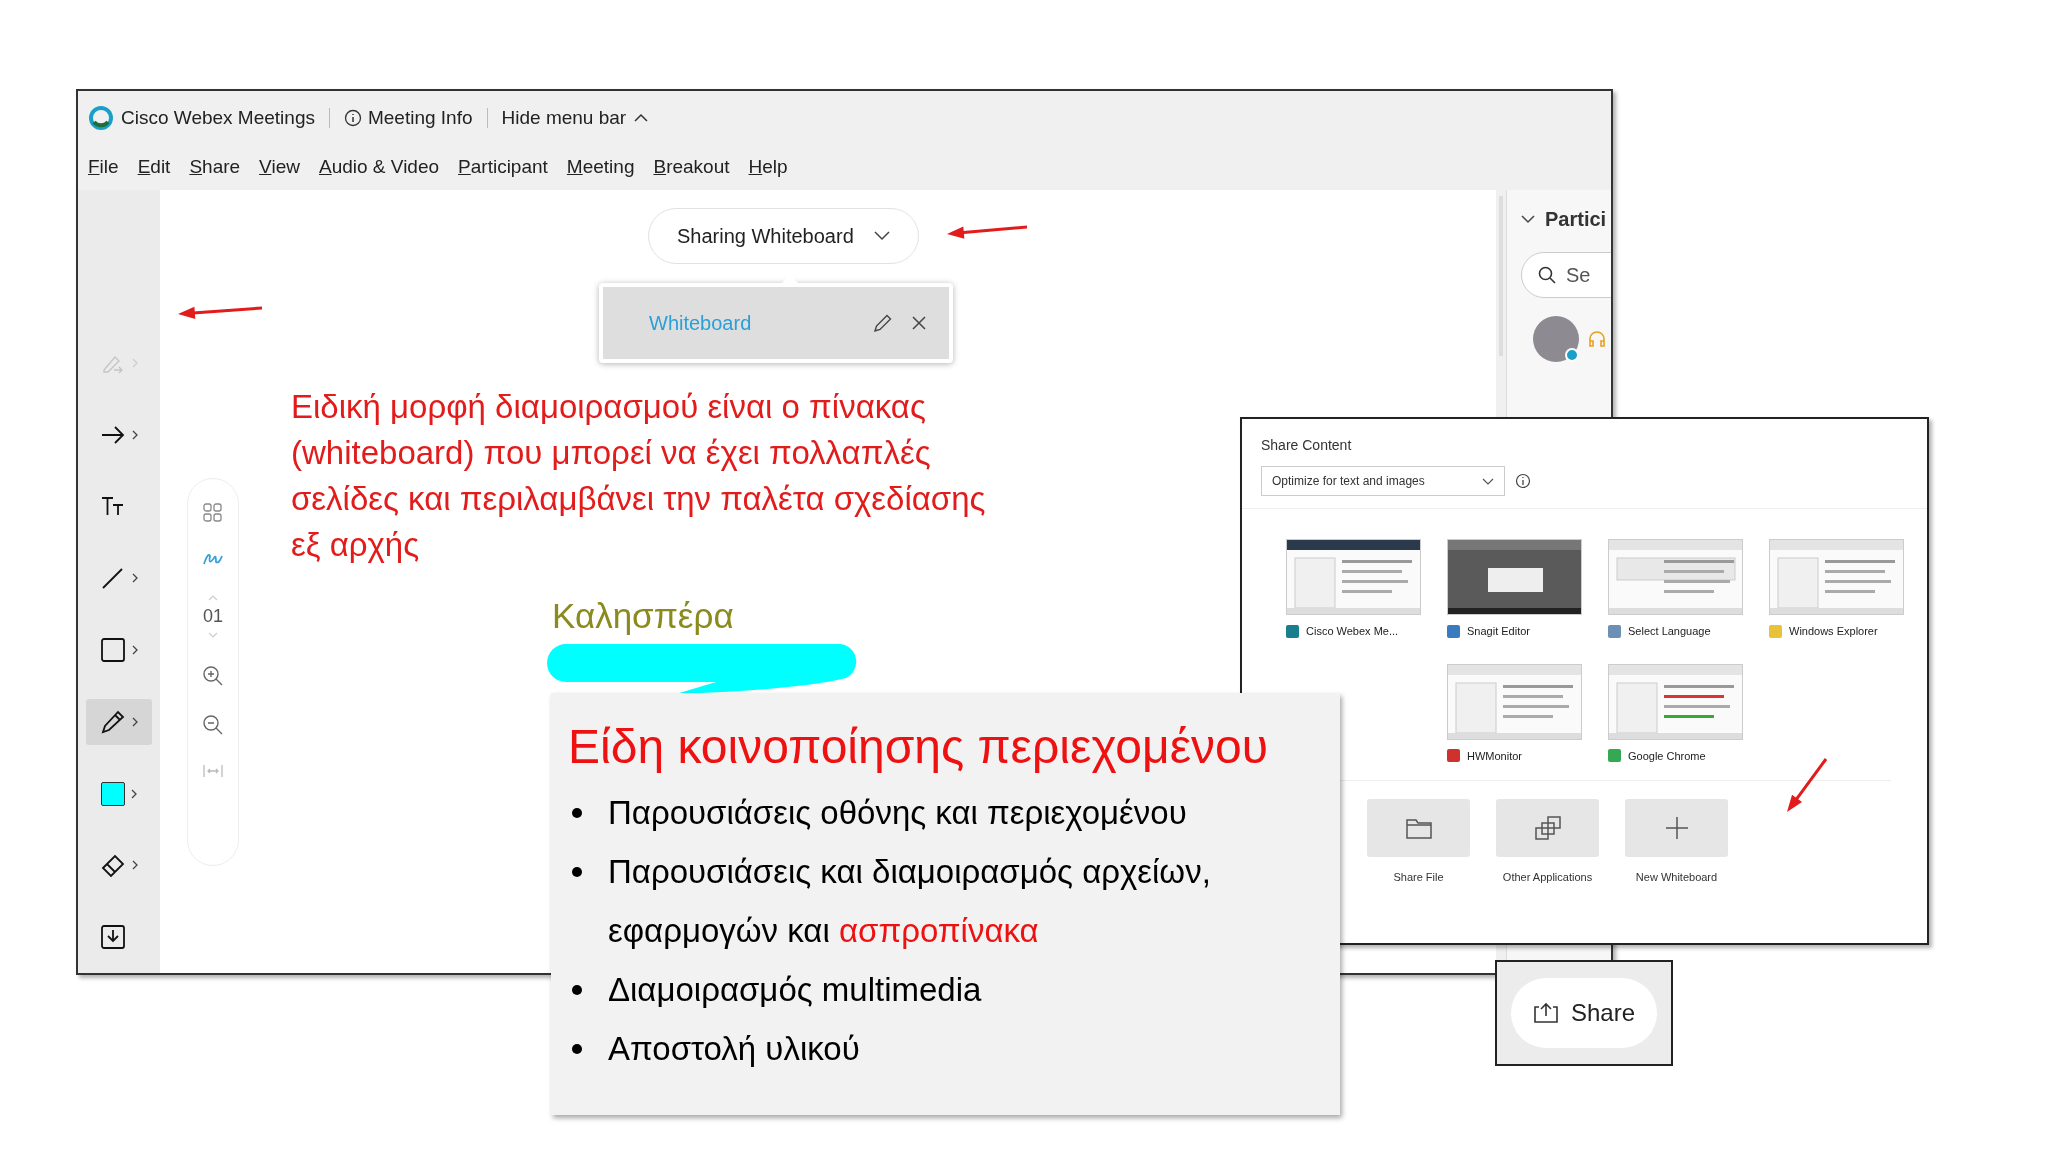 The image size is (2048, 1152). I want to click on zoom-in-icon, so click(213, 676).